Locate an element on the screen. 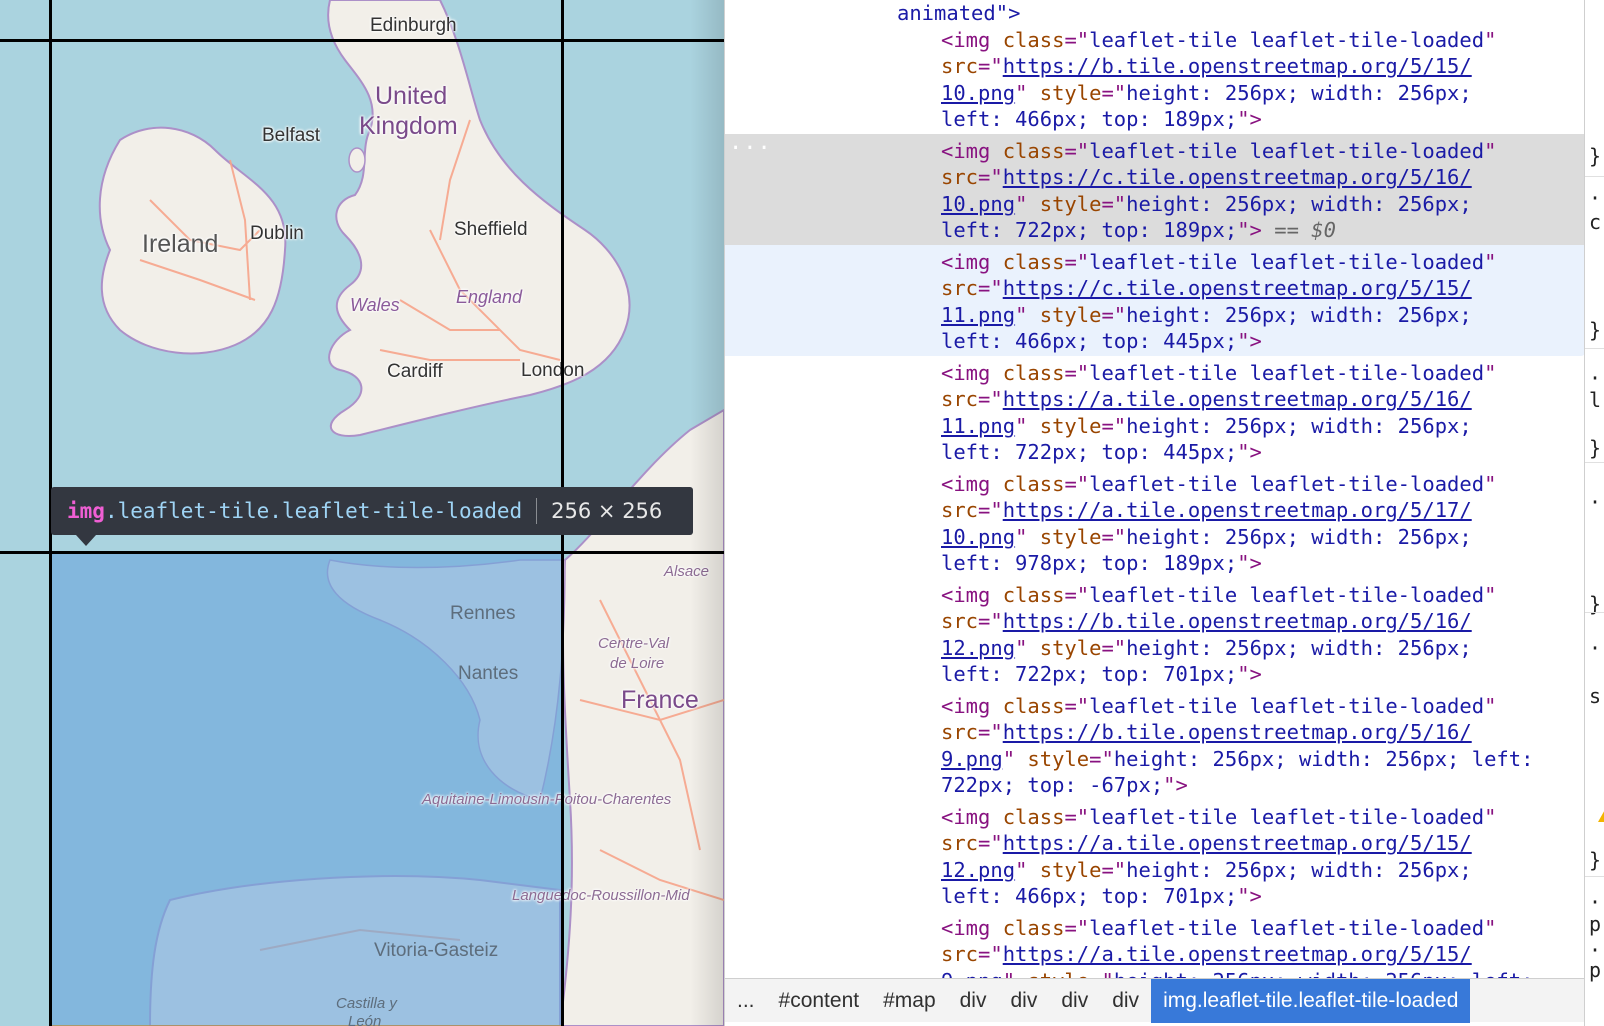 Image resolution: width=1604 pixels, height=1026 pixels. src-link: https://a.tile.openstreetmap.org/5/16/ is located at coordinates (1237, 399).